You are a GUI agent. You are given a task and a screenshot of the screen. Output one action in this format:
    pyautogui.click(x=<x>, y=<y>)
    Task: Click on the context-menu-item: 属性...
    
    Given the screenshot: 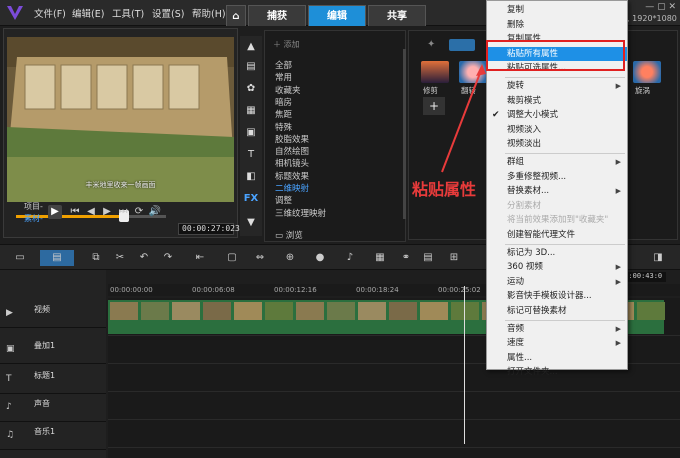 What is the action you would take?
    pyautogui.click(x=557, y=358)
    